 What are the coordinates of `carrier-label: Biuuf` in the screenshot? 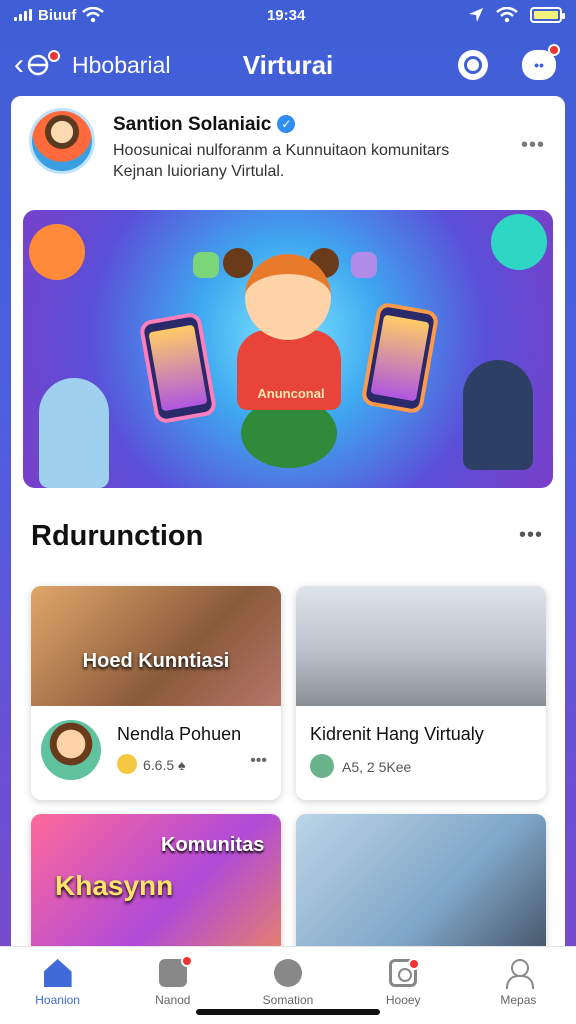 It's located at (57, 15).